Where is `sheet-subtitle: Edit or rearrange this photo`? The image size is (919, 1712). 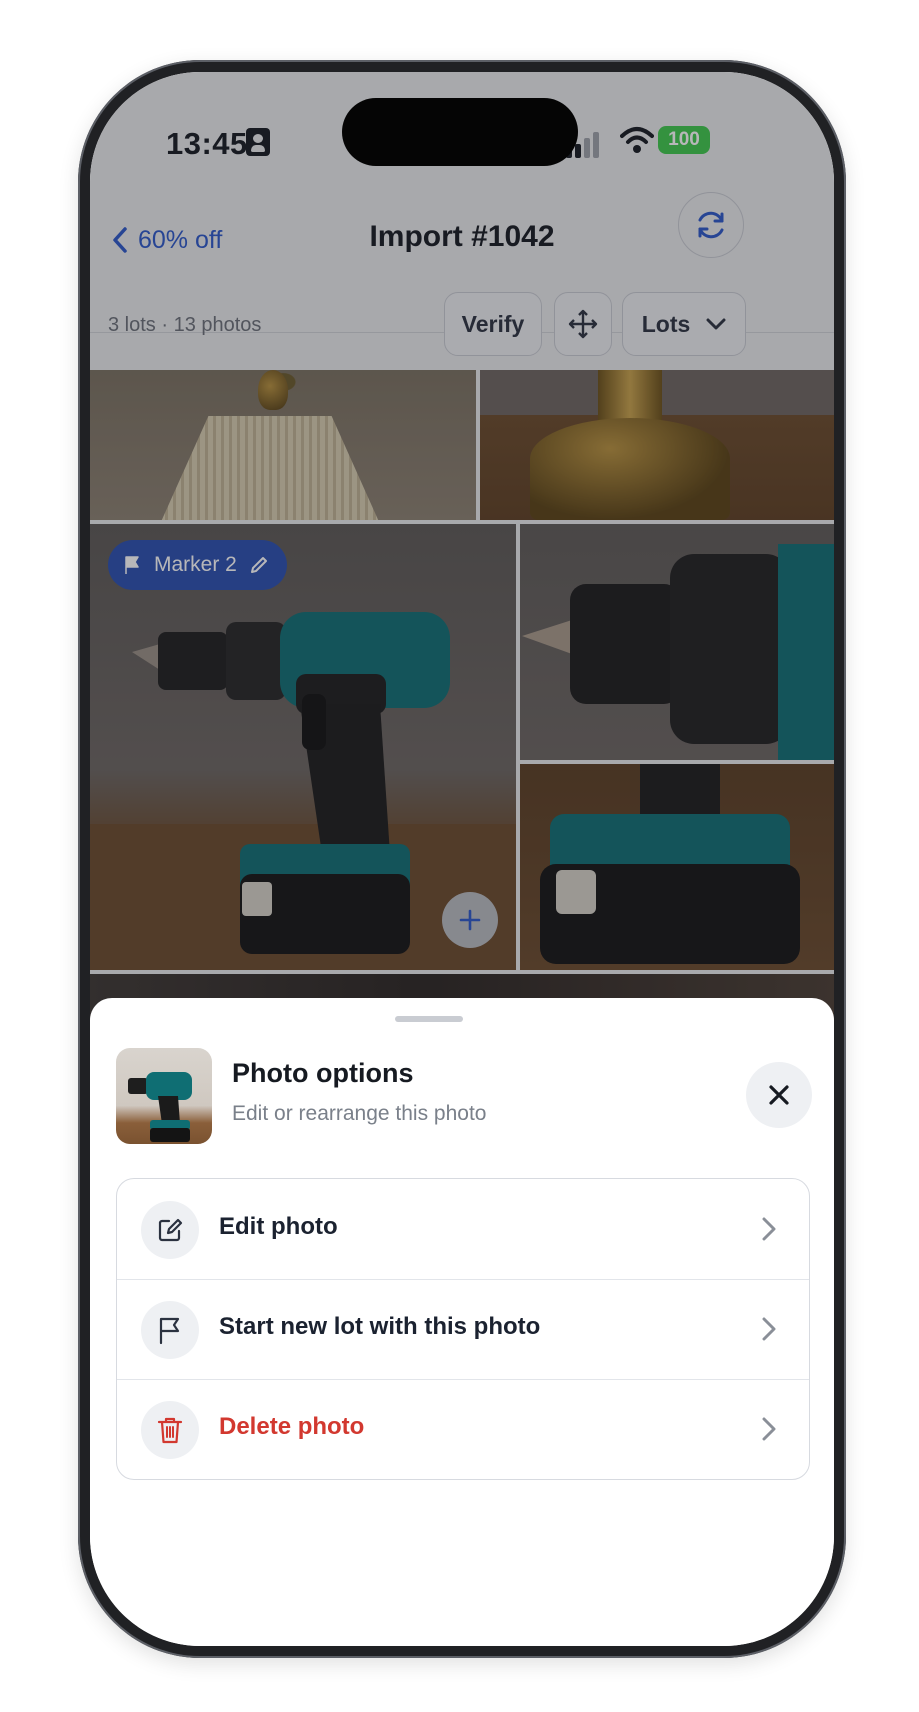
sheet-subtitle: Edit or rearrange this photo is located at coordinates (359, 1113).